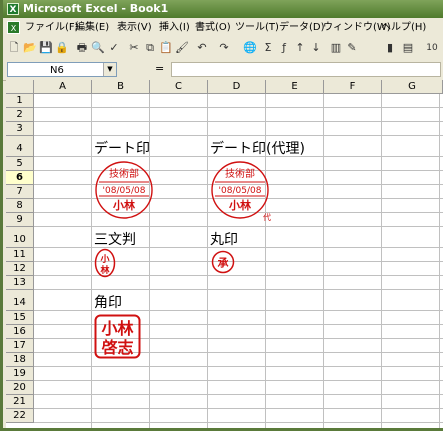 This screenshot has width=443, height=431. Describe the element at coordinates (109, 69) in the screenshot. I see `name-box-dropdown-icon: ▼` at that location.